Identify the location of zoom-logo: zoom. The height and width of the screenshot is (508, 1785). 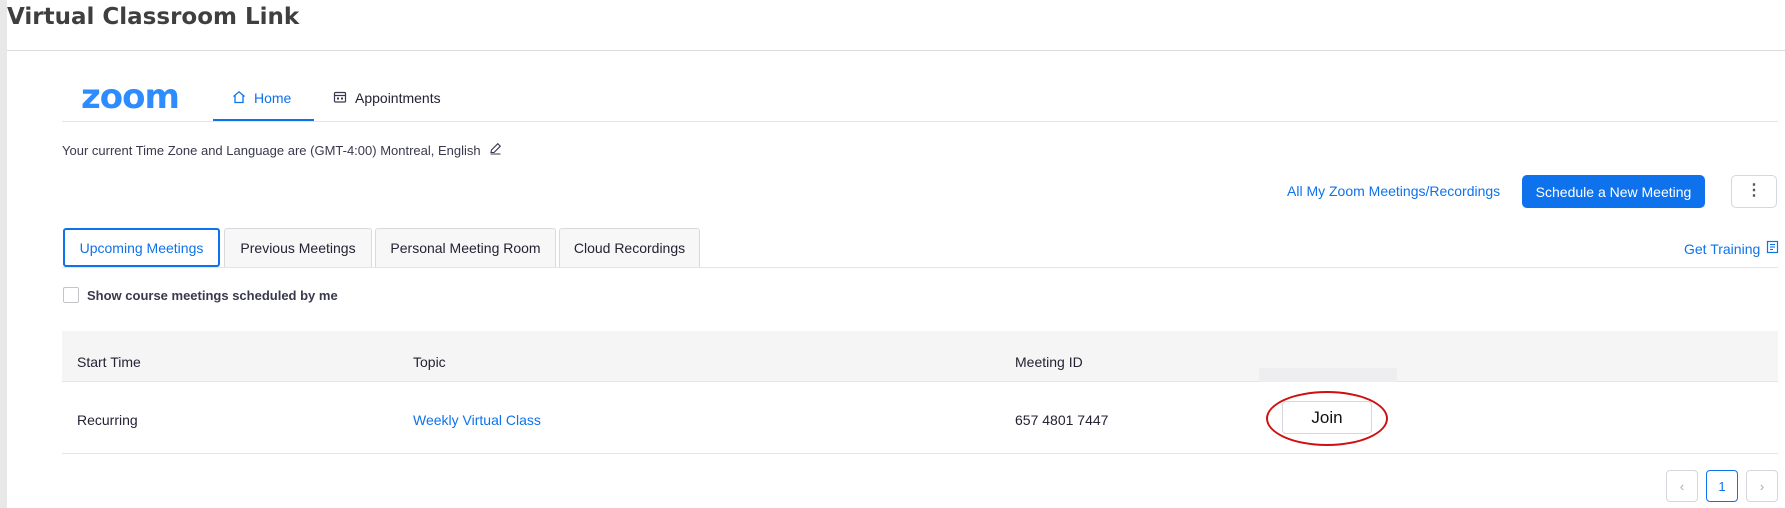
(130, 97).